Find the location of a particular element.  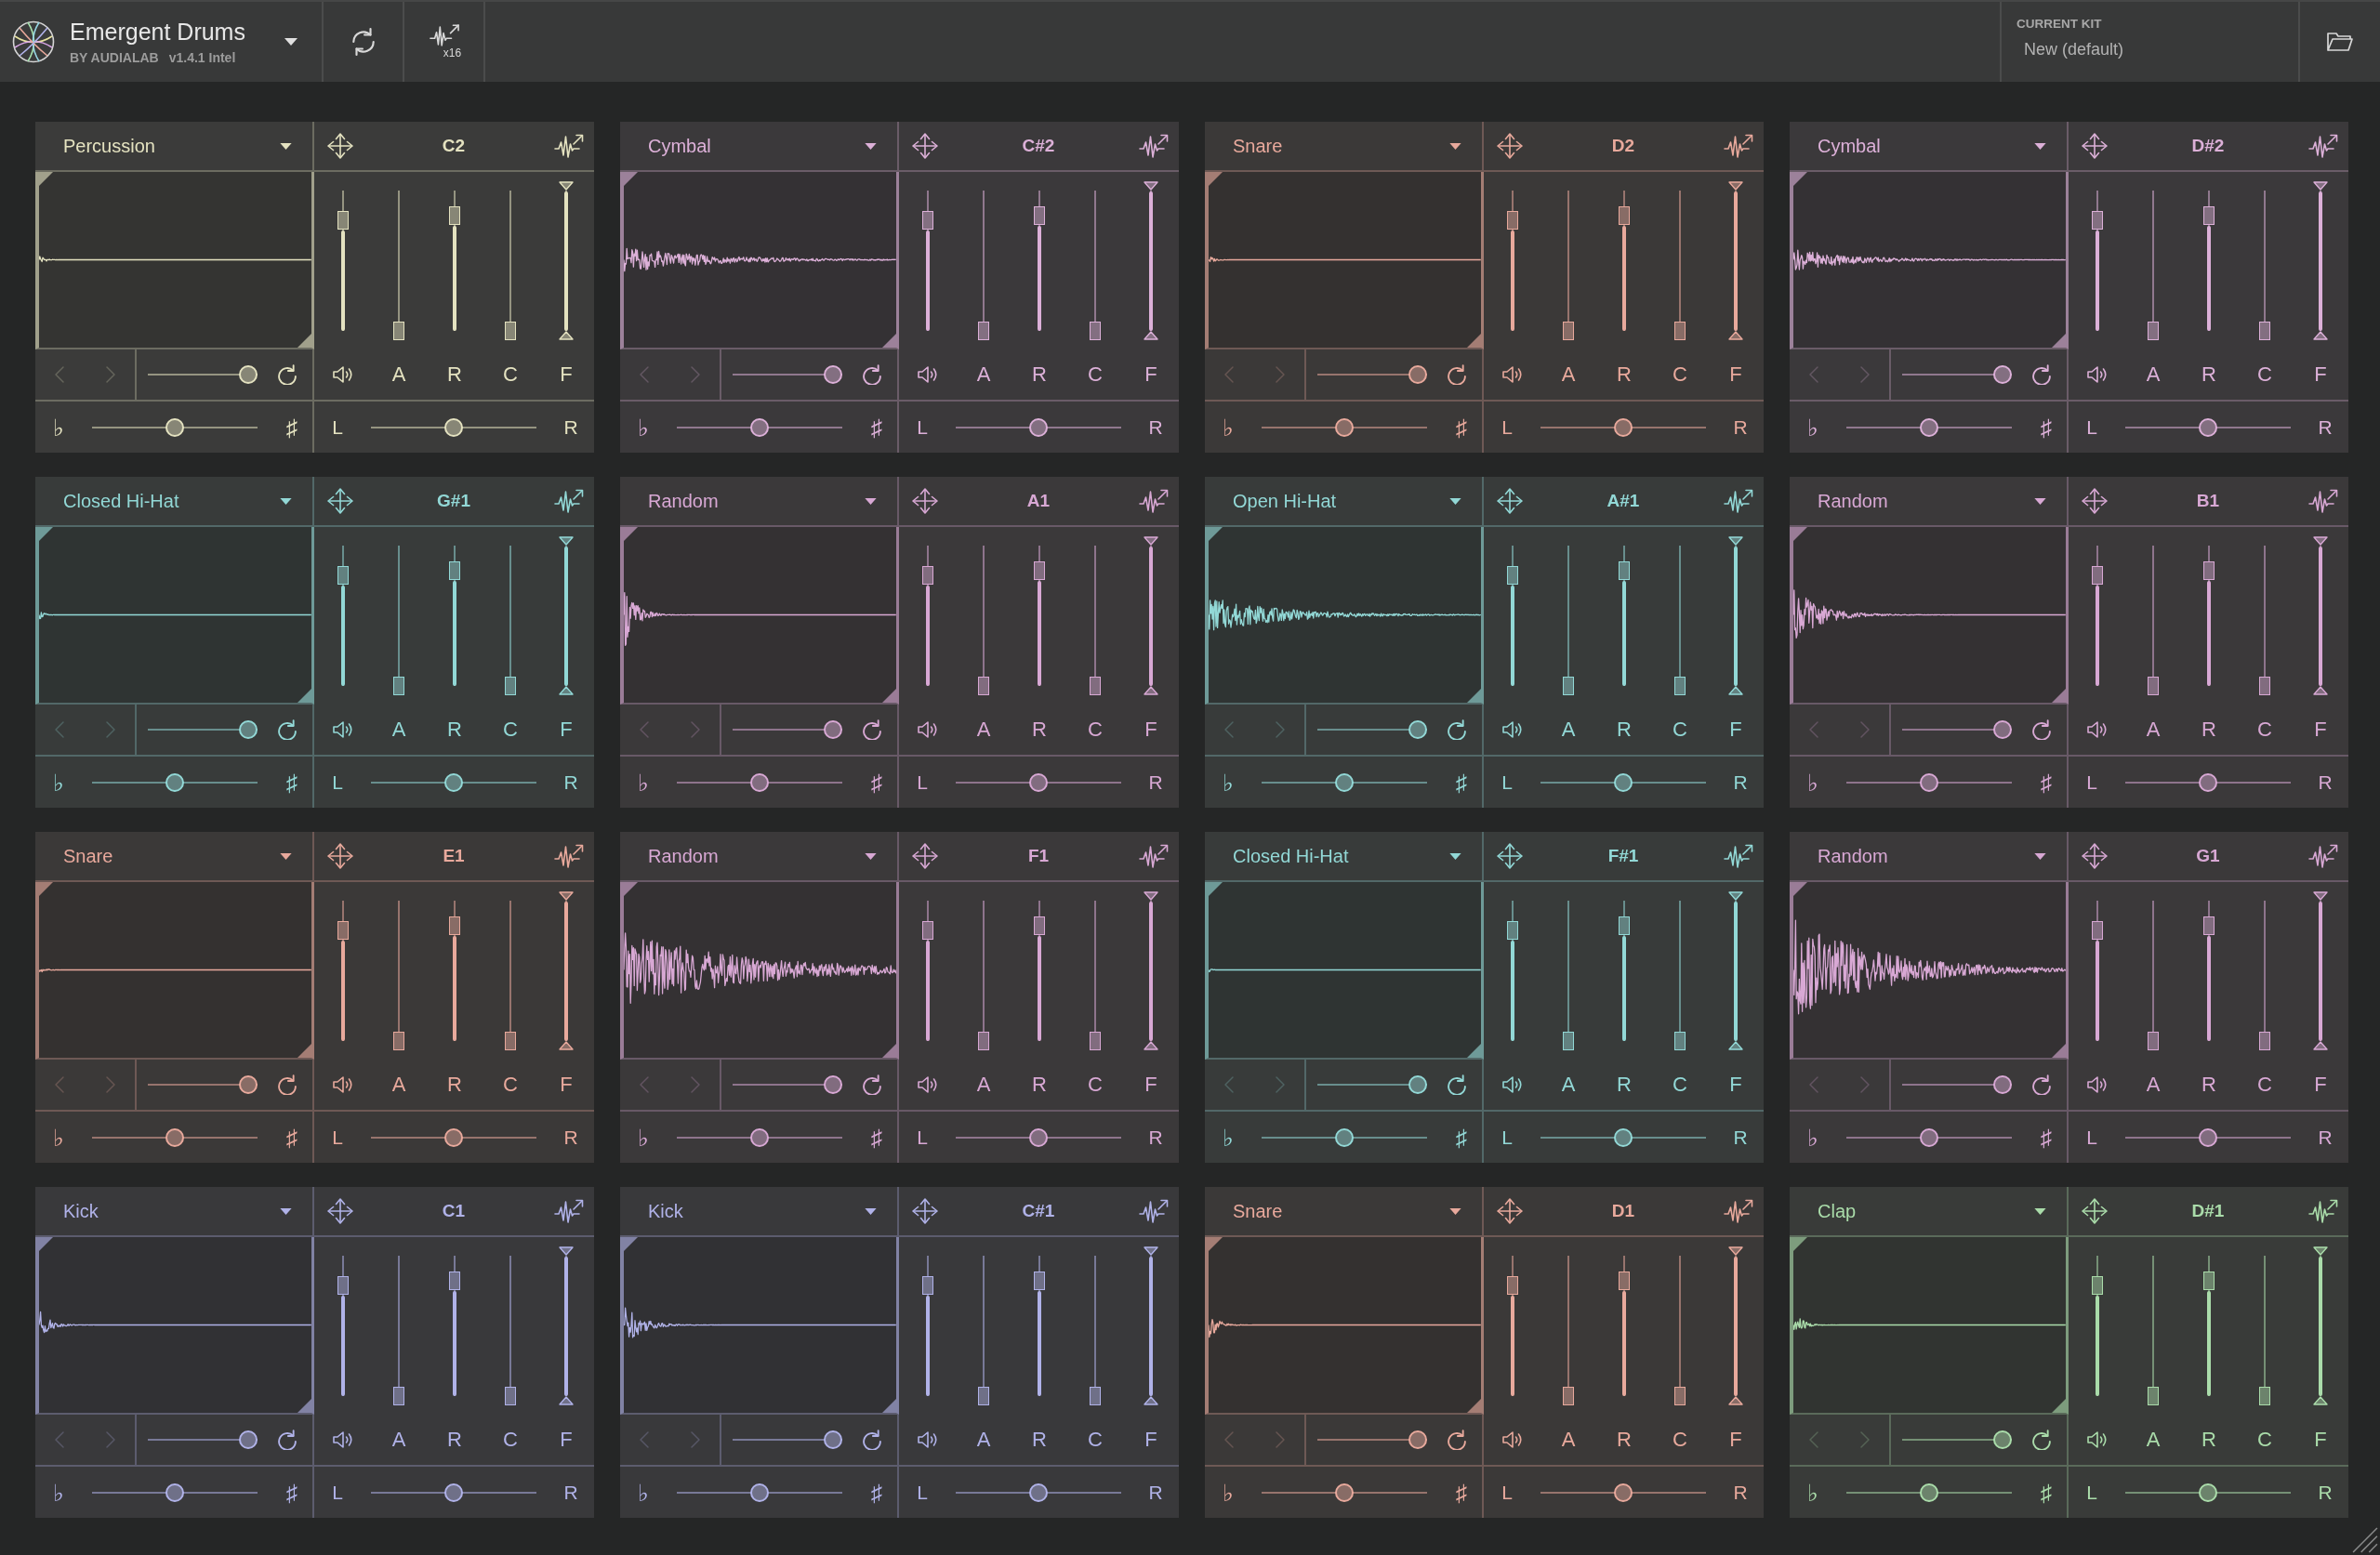

export-button: x16 is located at coordinates (444, 42).